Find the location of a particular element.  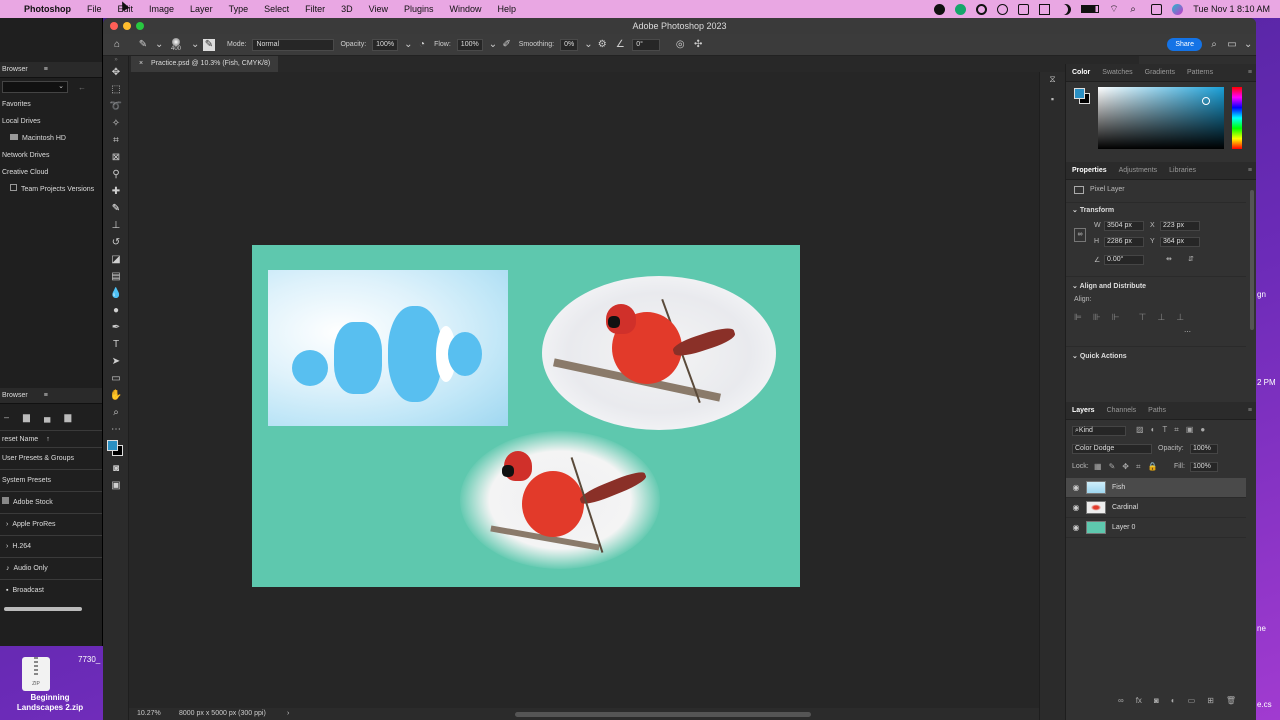

close-tab-icon: × is located at coordinates (141, 63).